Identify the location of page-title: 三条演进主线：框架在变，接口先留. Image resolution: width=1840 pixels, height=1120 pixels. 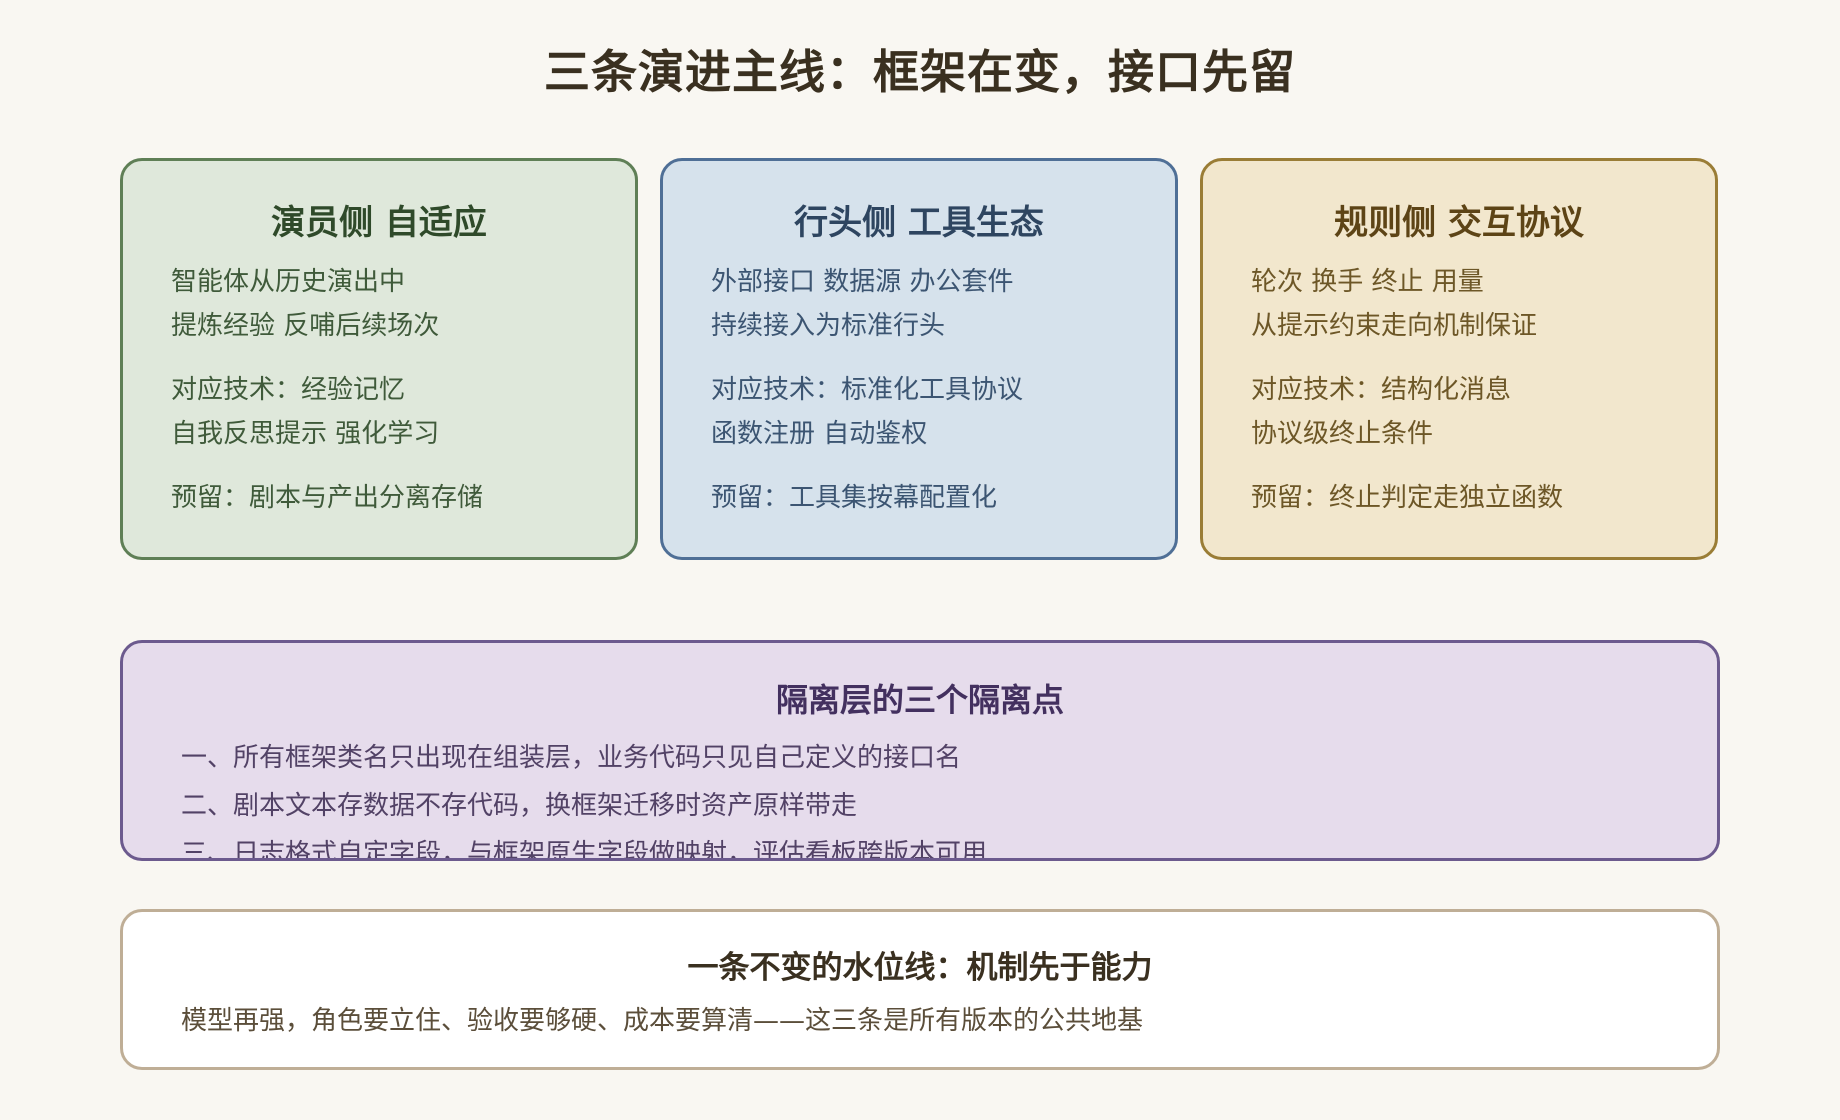
(920, 72).